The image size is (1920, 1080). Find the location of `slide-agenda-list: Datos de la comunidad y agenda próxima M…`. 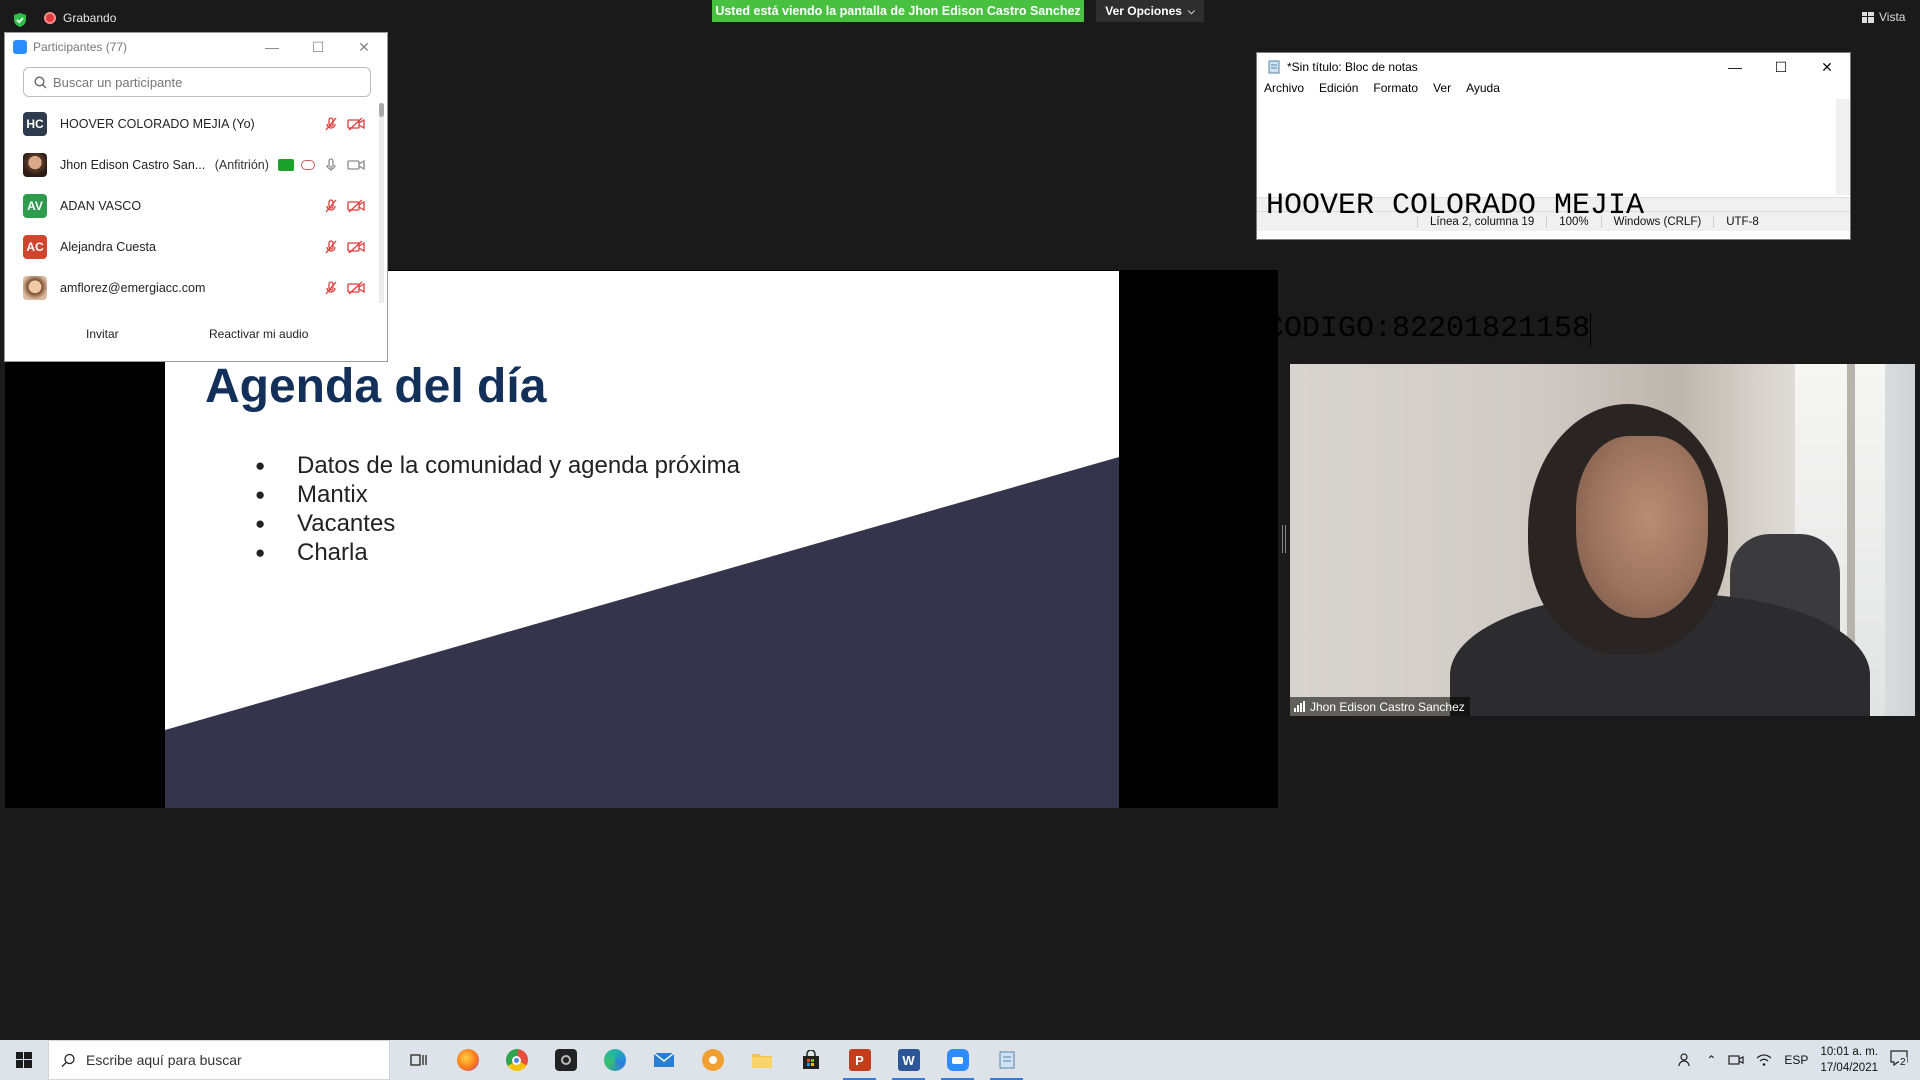

slide-agenda-list: Datos de la comunidad y agenda próxima M… is located at coordinates (497, 509).